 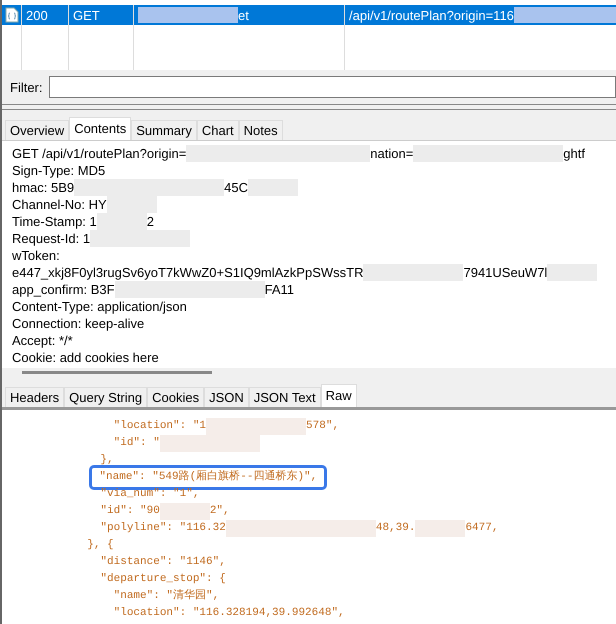 What do you see at coordinates (37, 15) in the screenshot?
I see `status-code: 200` at bounding box center [37, 15].